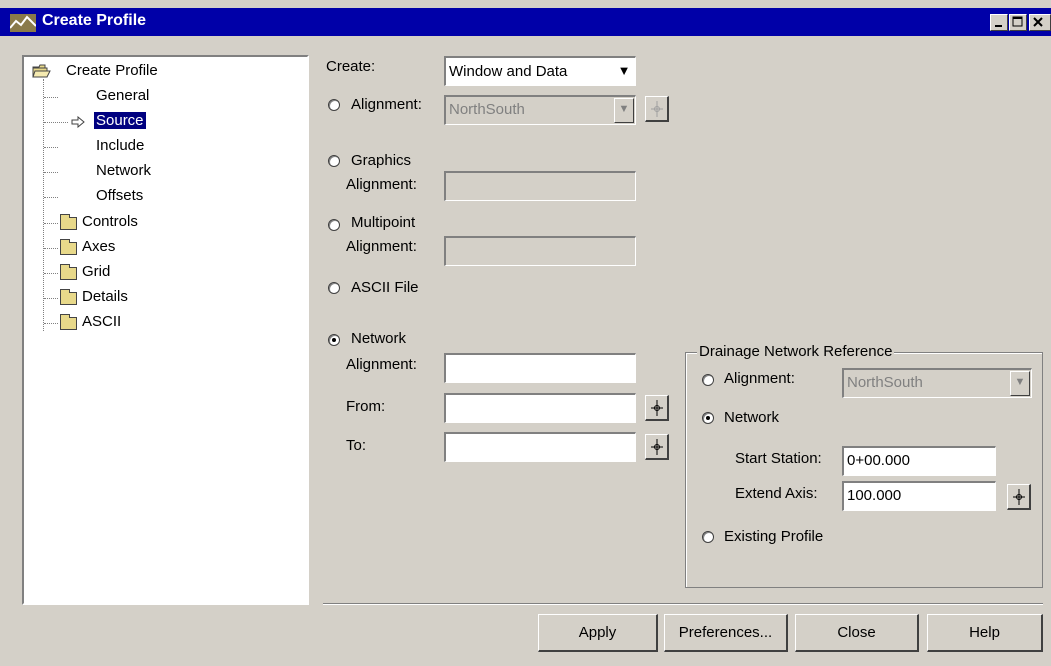  I want to click on ascii-file-radio, so click(334, 288).